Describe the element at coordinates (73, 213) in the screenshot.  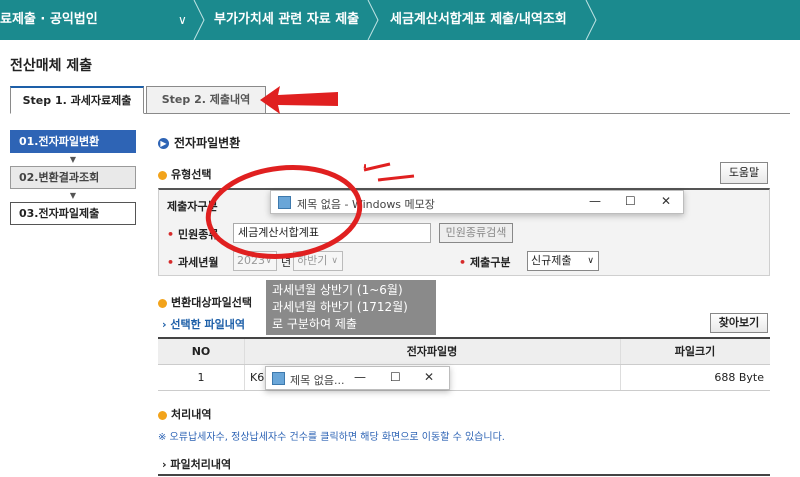
I see `step-file-submit: 03.전자파일제출` at that location.